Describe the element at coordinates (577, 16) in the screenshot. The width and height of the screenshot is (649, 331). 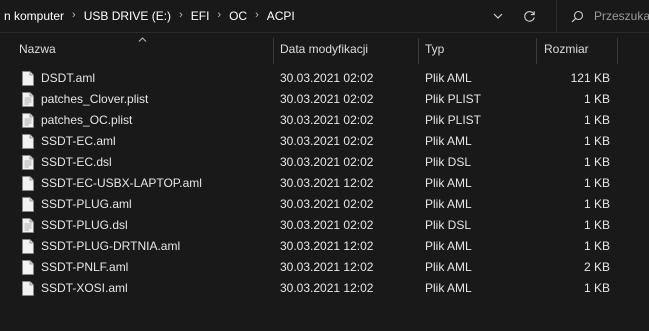
I see `search-icon` at that location.